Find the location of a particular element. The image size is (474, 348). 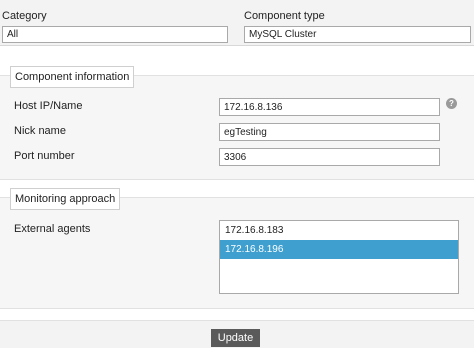

agent-option: 172.16.8.183 is located at coordinates (339, 230).